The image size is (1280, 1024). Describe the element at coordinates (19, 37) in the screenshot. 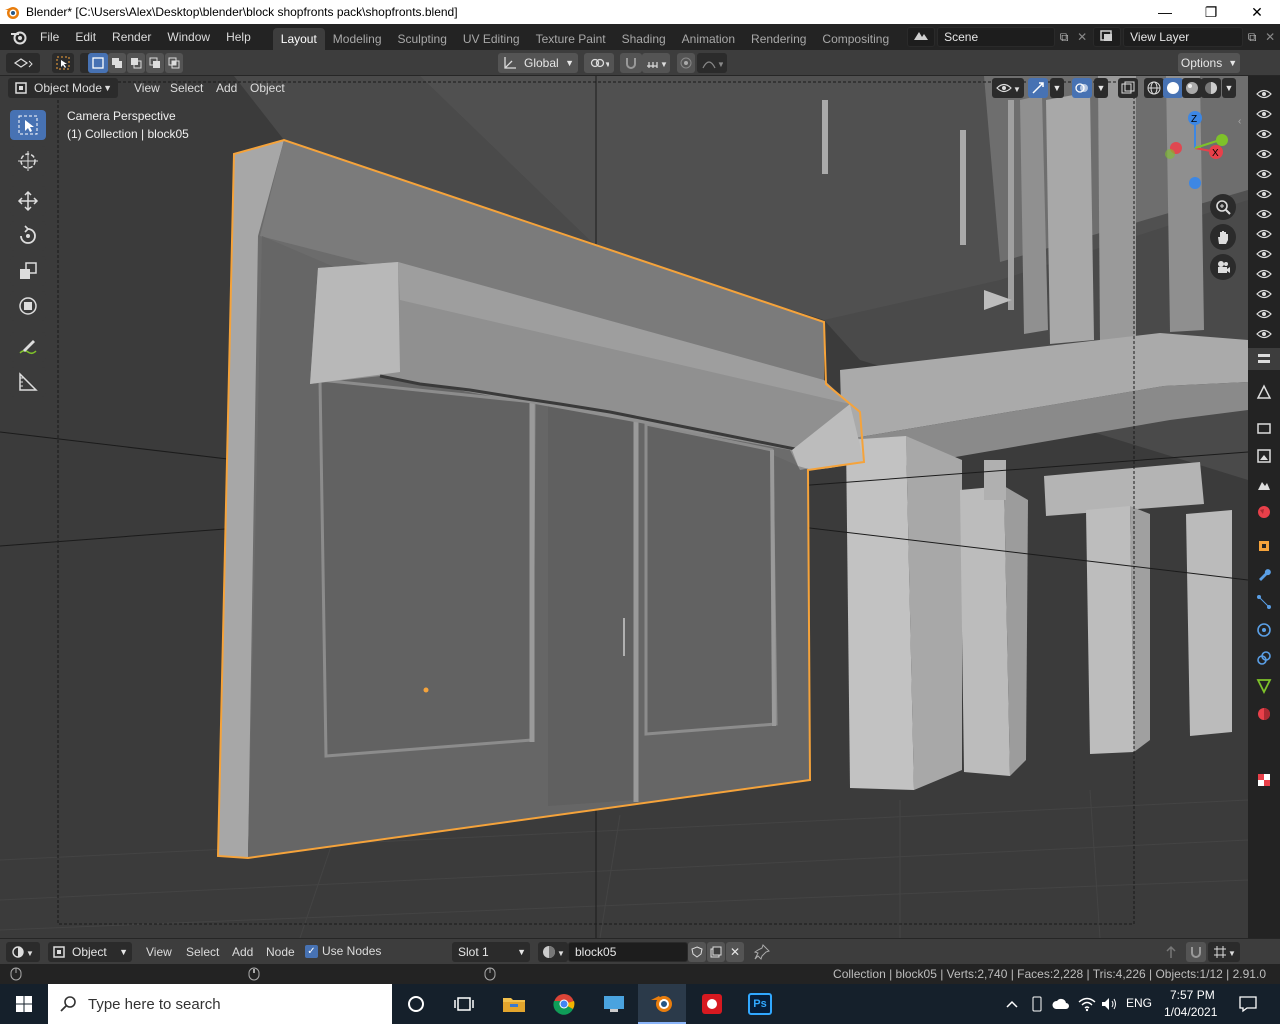

I see `blender-menu-icon` at that location.